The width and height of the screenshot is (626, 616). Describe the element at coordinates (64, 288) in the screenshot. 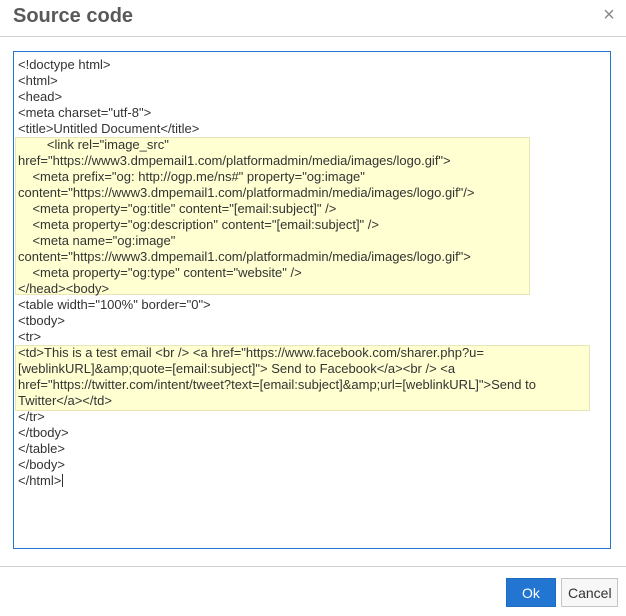

I see `code-line: </head><body>` at that location.